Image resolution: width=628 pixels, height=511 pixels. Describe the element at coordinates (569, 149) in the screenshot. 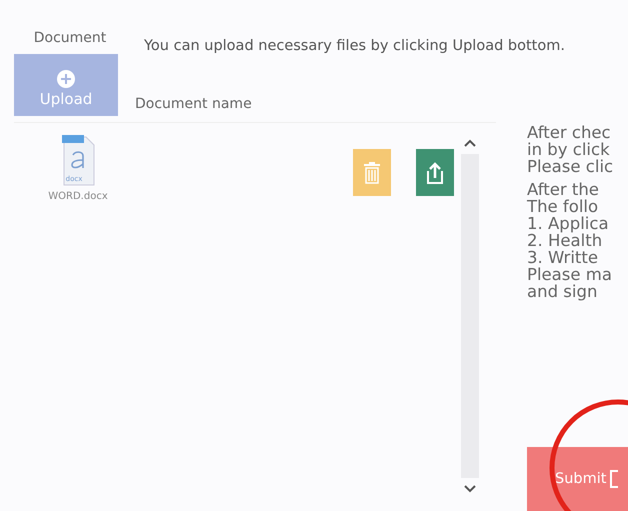

I see `instruction-line: in by click` at that location.